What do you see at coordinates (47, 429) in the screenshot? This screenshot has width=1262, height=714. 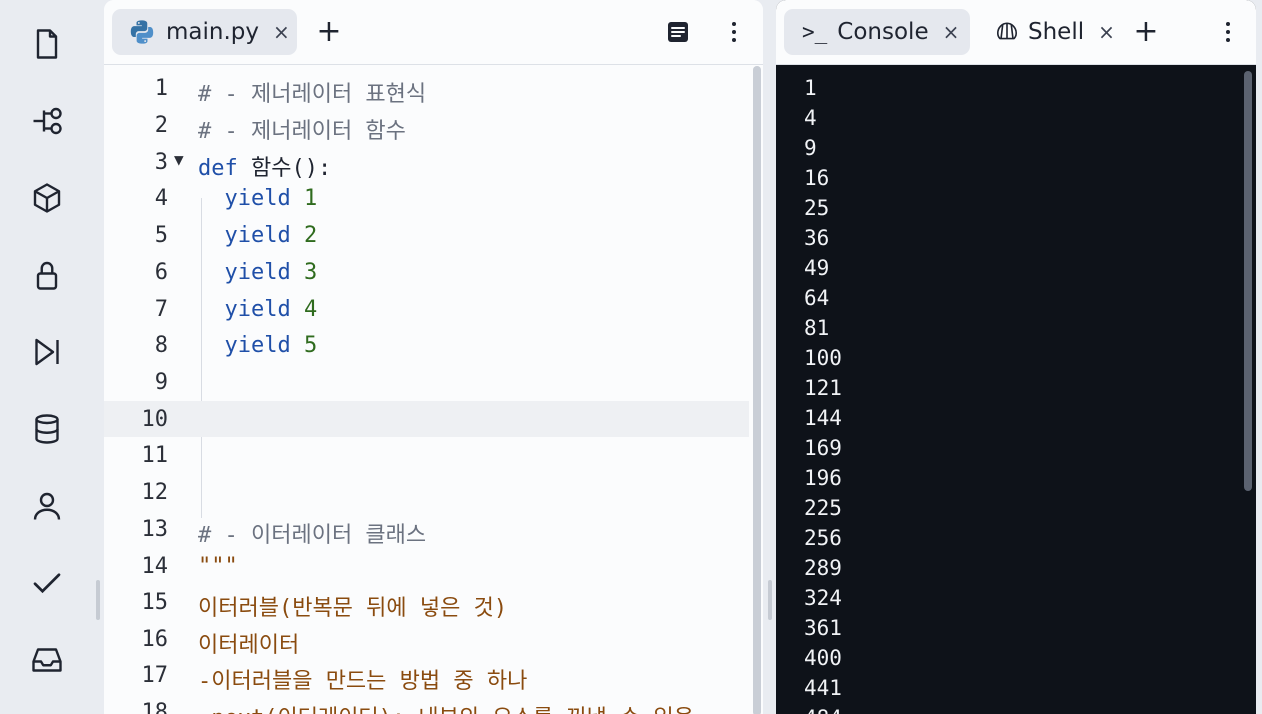 I see `database-icon` at bounding box center [47, 429].